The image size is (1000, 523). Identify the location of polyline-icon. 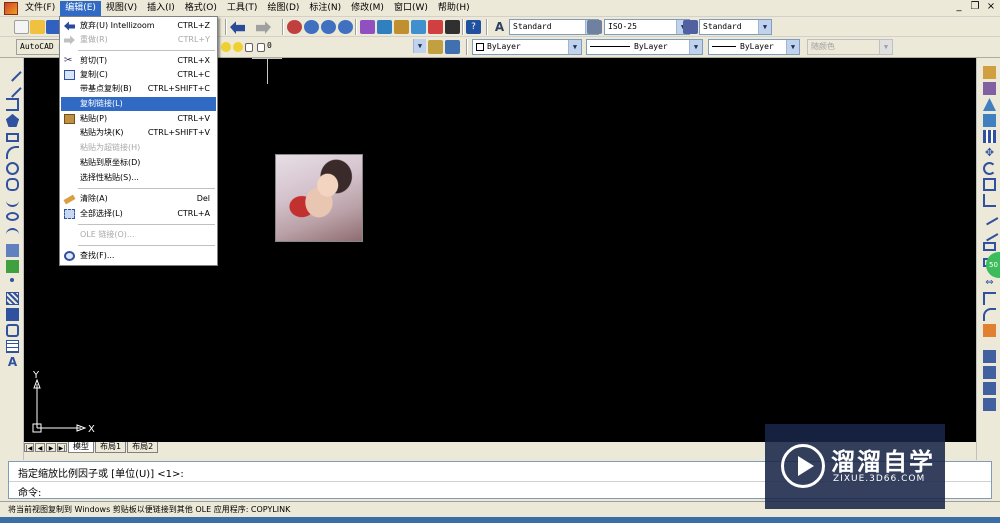
(12, 104).